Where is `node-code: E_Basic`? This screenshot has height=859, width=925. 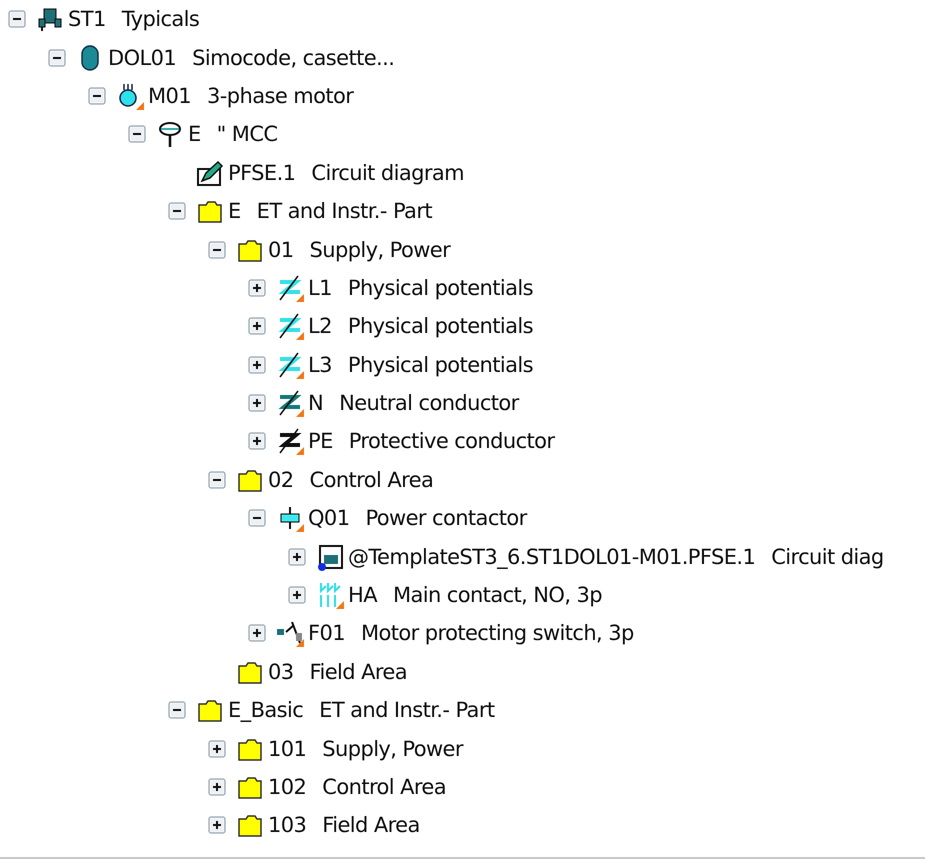 node-code: E_Basic is located at coordinates (266, 710).